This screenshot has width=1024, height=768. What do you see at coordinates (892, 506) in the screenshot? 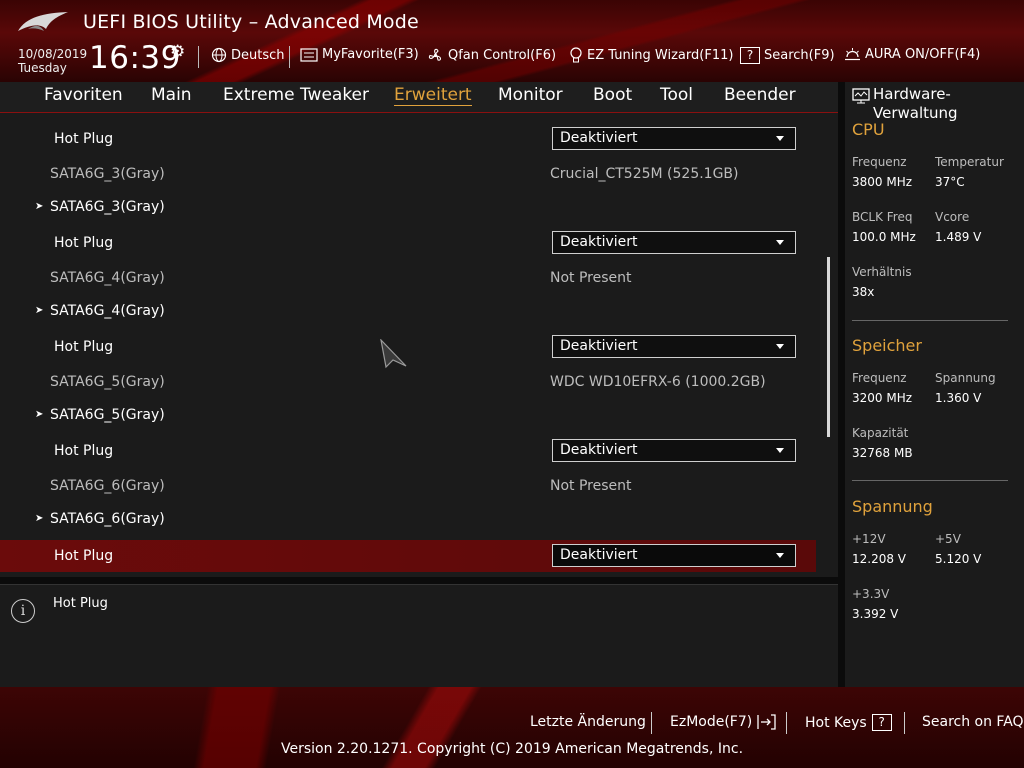
I see `hw-section-voltage: Spannung` at bounding box center [892, 506].